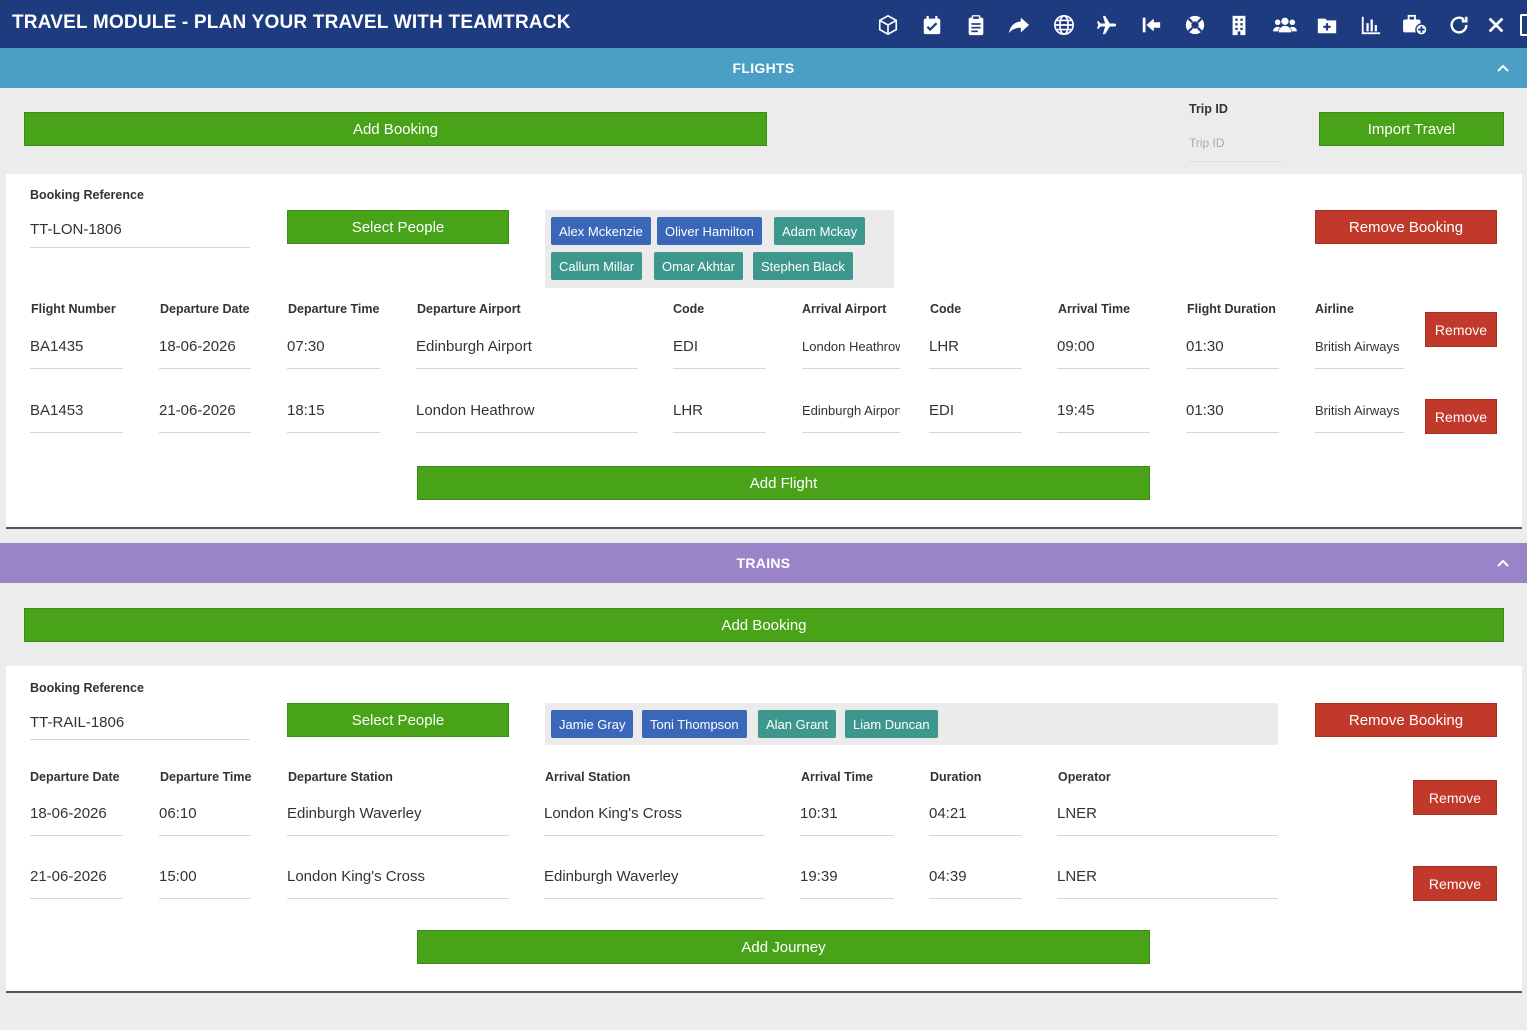 The image size is (1527, 1030). What do you see at coordinates (851, 417) in the screenshot?
I see `arrival-airport-field: Edinburgh Airport` at bounding box center [851, 417].